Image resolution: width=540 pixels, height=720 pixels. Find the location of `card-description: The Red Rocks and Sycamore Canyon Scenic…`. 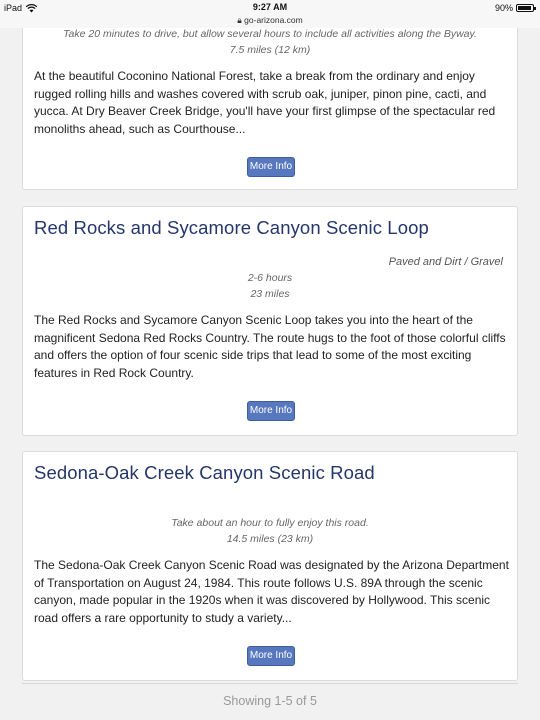

card-description: The Red Rocks and Sycamore Canyon Scenic… is located at coordinates (270, 347).